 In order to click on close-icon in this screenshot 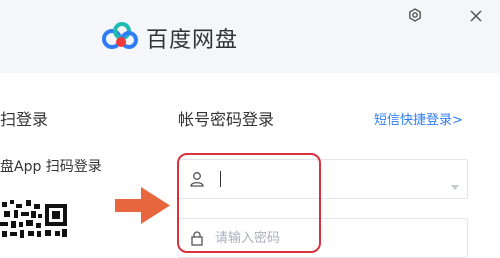, I will do `click(476, 16)`.